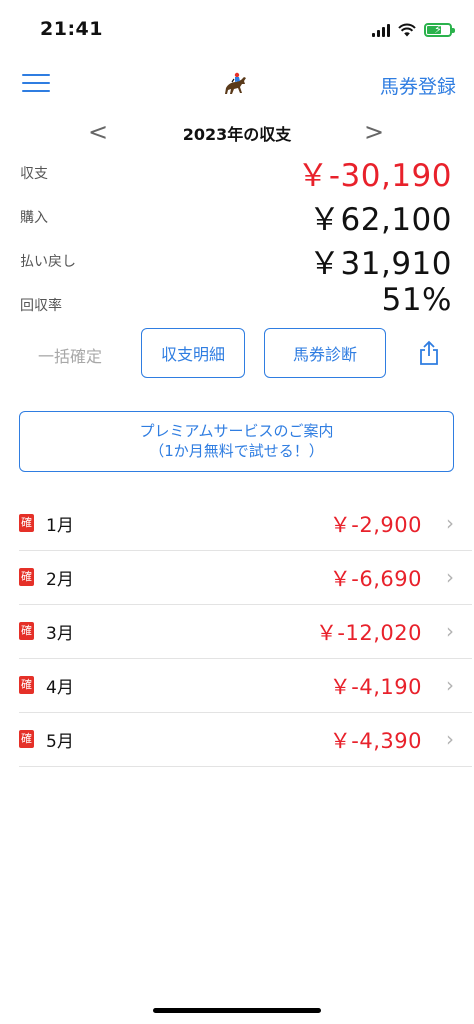  Describe the element at coordinates (36, 84) in the screenshot. I see `hamburger-menu-icon` at that location.